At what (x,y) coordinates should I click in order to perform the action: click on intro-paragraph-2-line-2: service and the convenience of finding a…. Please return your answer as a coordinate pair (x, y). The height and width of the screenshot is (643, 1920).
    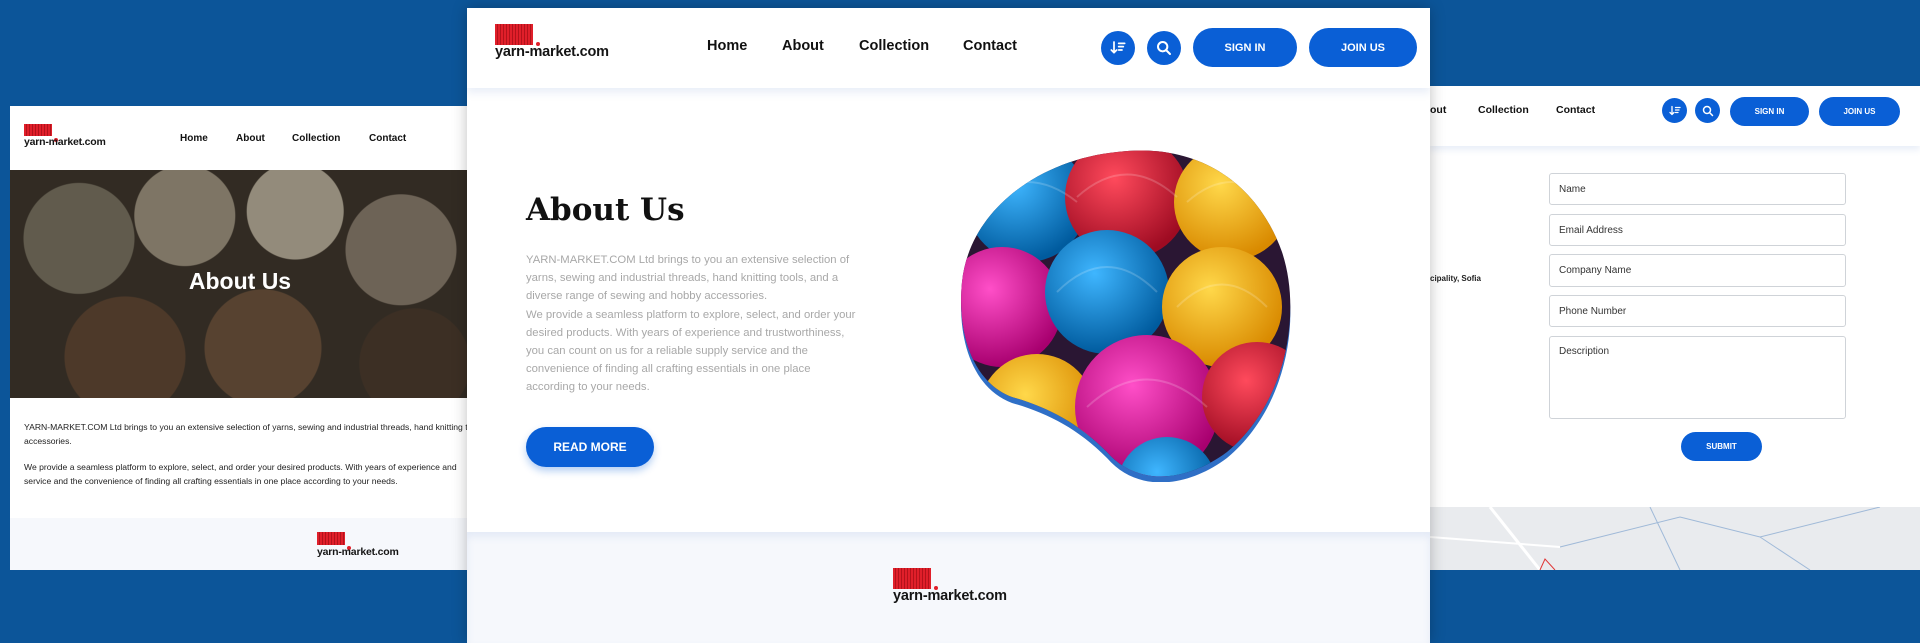
    Looking at the image, I should click on (211, 481).